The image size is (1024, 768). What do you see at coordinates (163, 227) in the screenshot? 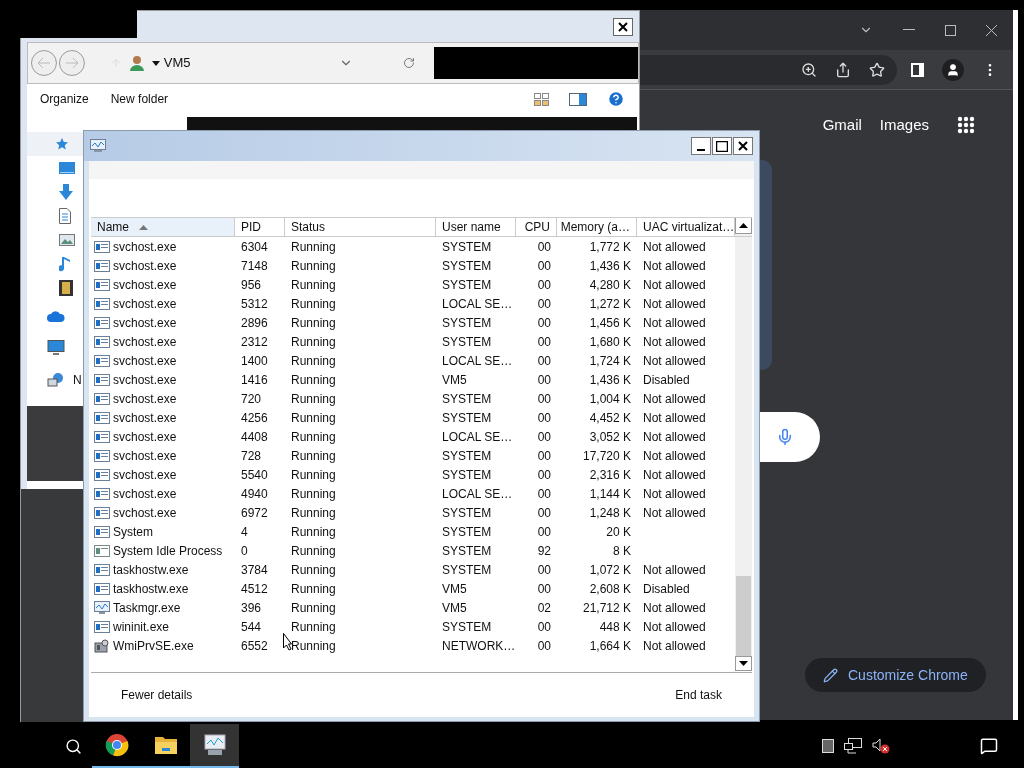
I see `column-header: Name` at bounding box center [163, 227].